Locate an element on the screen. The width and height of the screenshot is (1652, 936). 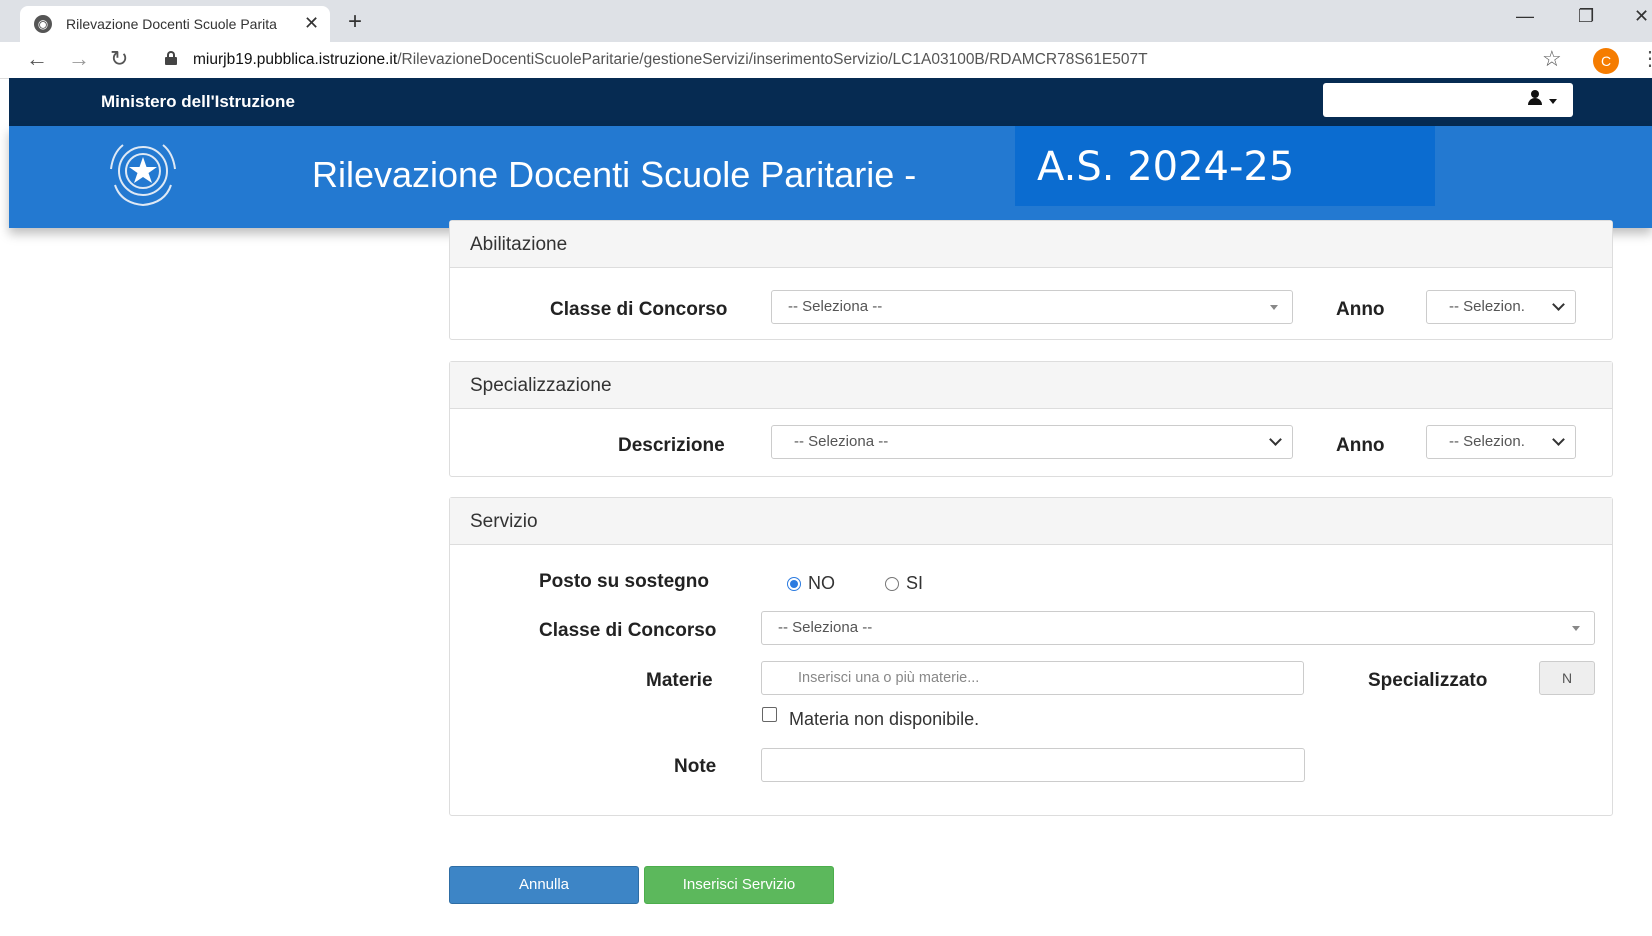
panel-heading: Abilitazione is located at coordinates (1031, 244).